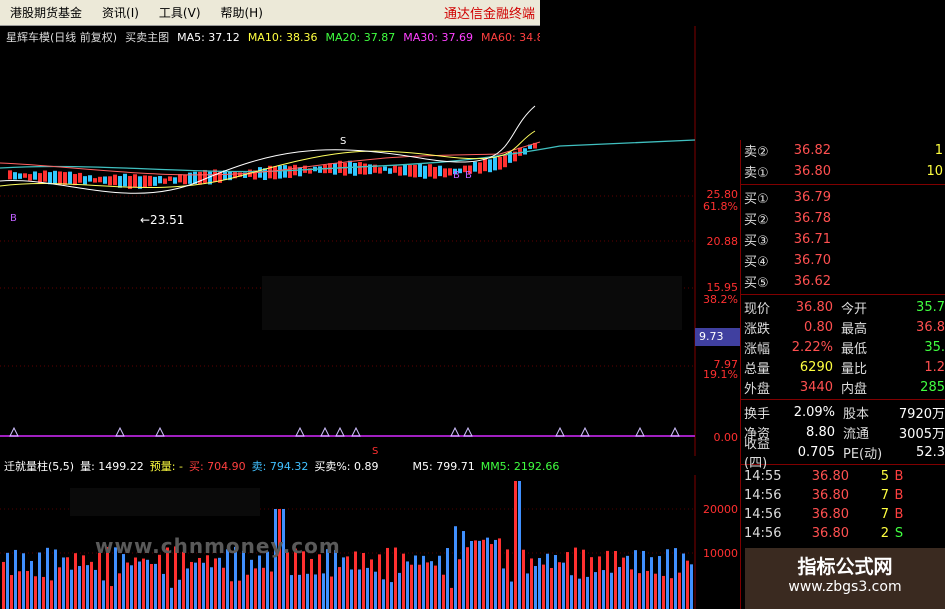 The width and height of the screenshot is (945, 609). I want to click on stat-value: 0.705, so click(816, 452).